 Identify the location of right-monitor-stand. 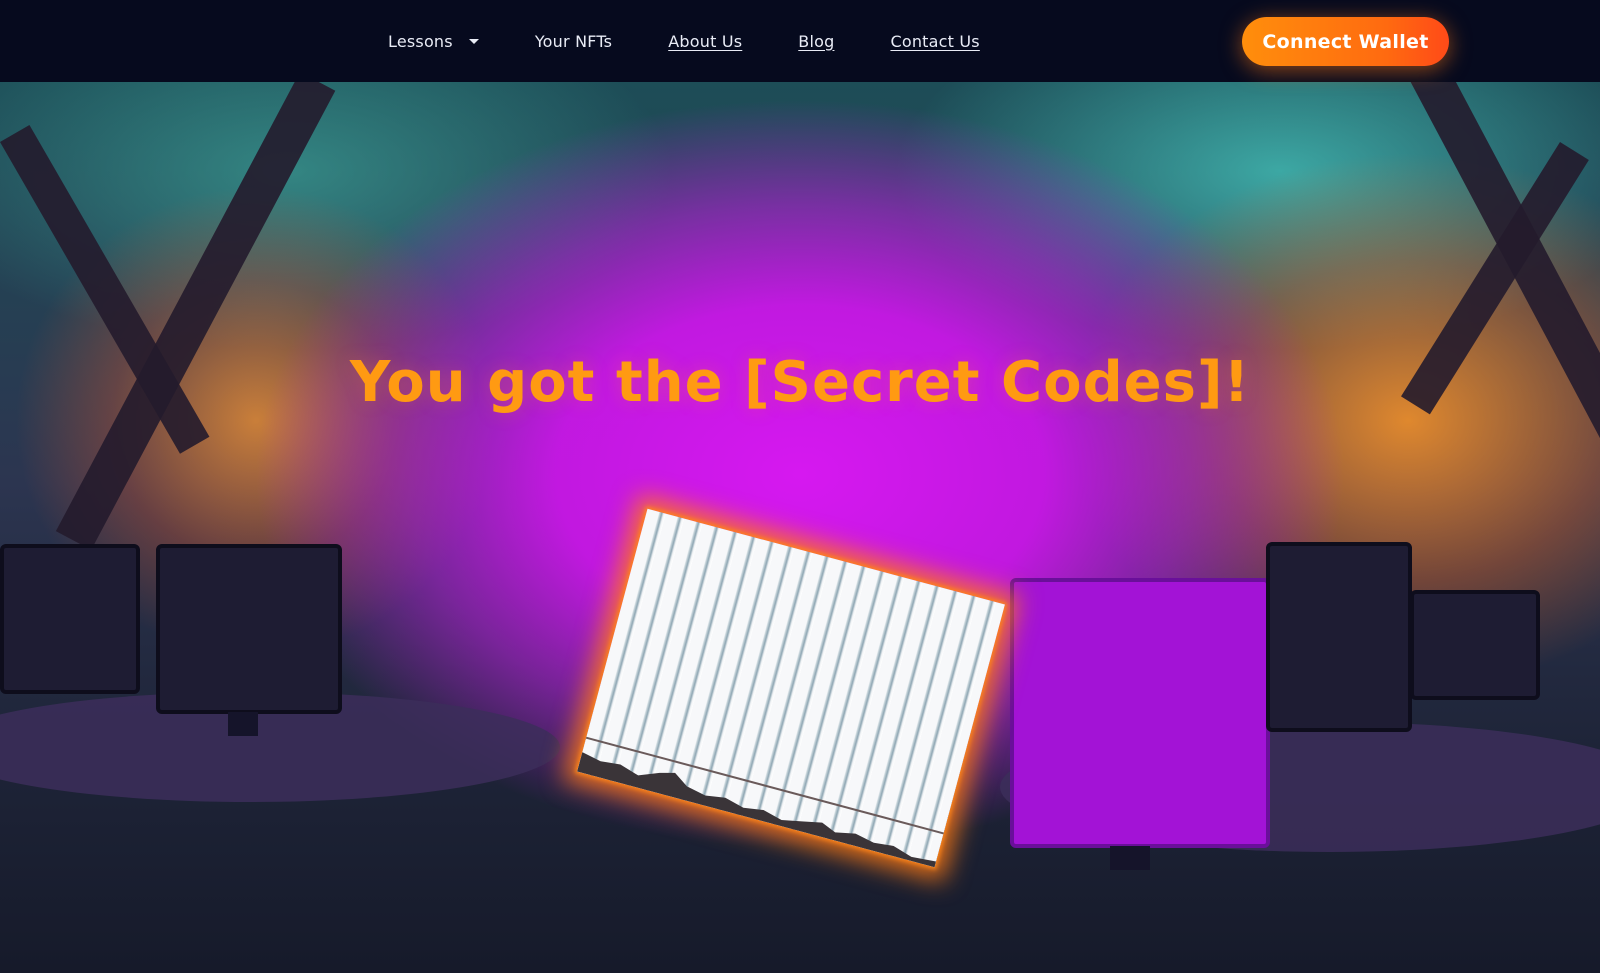
(1130, 858).